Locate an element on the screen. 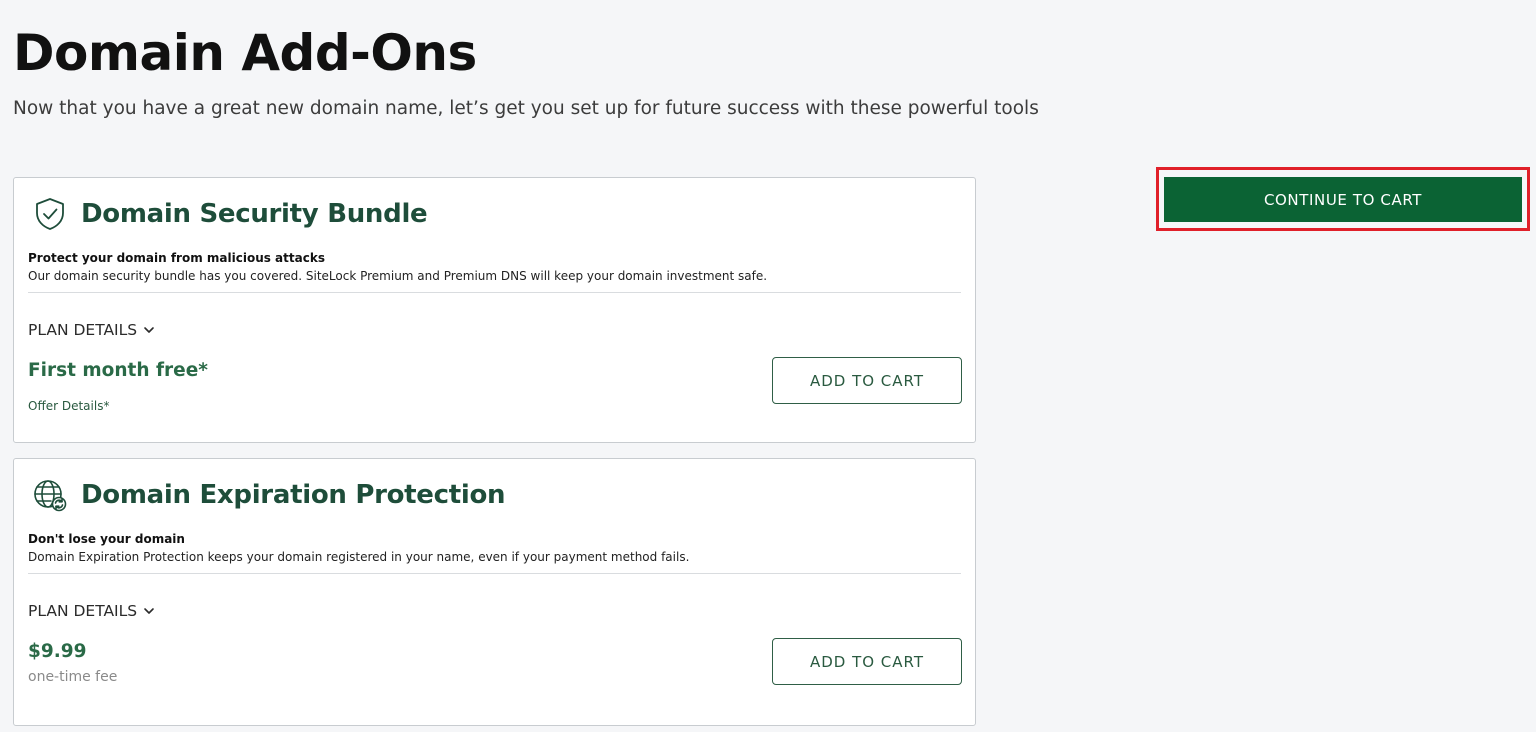 Image resolution: width=1536 pixels, height=732 pixels. continue-to-cart-highlight: CONTINUE TO CART is located at coordinates (1343, 199).